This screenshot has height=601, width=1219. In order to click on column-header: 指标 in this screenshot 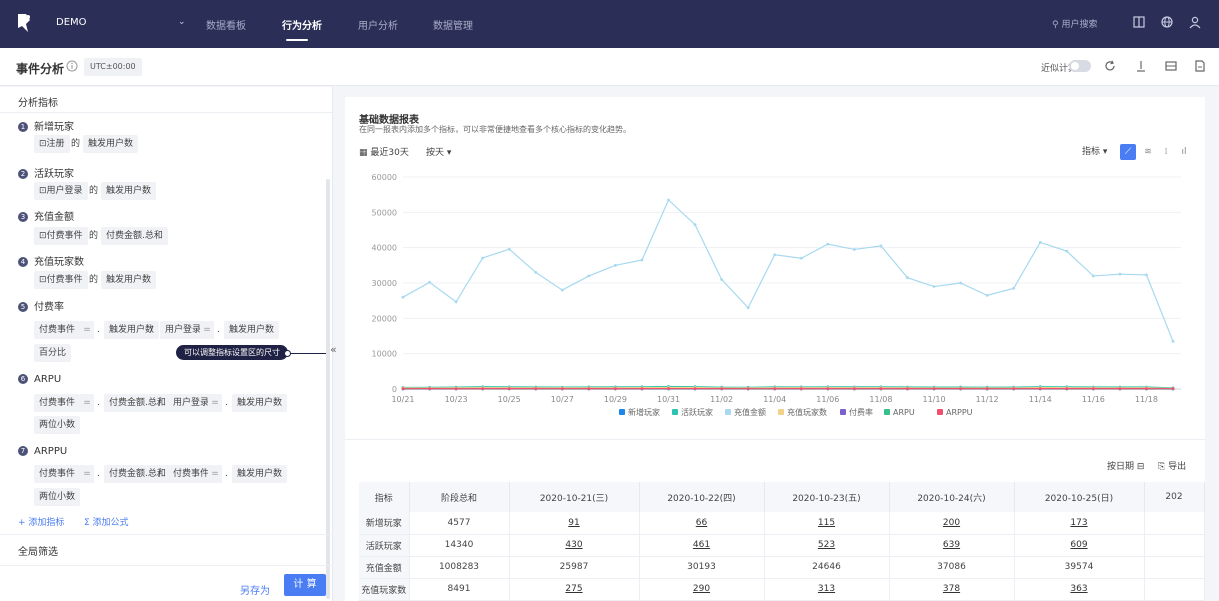, I will do `click(384, 497)`.